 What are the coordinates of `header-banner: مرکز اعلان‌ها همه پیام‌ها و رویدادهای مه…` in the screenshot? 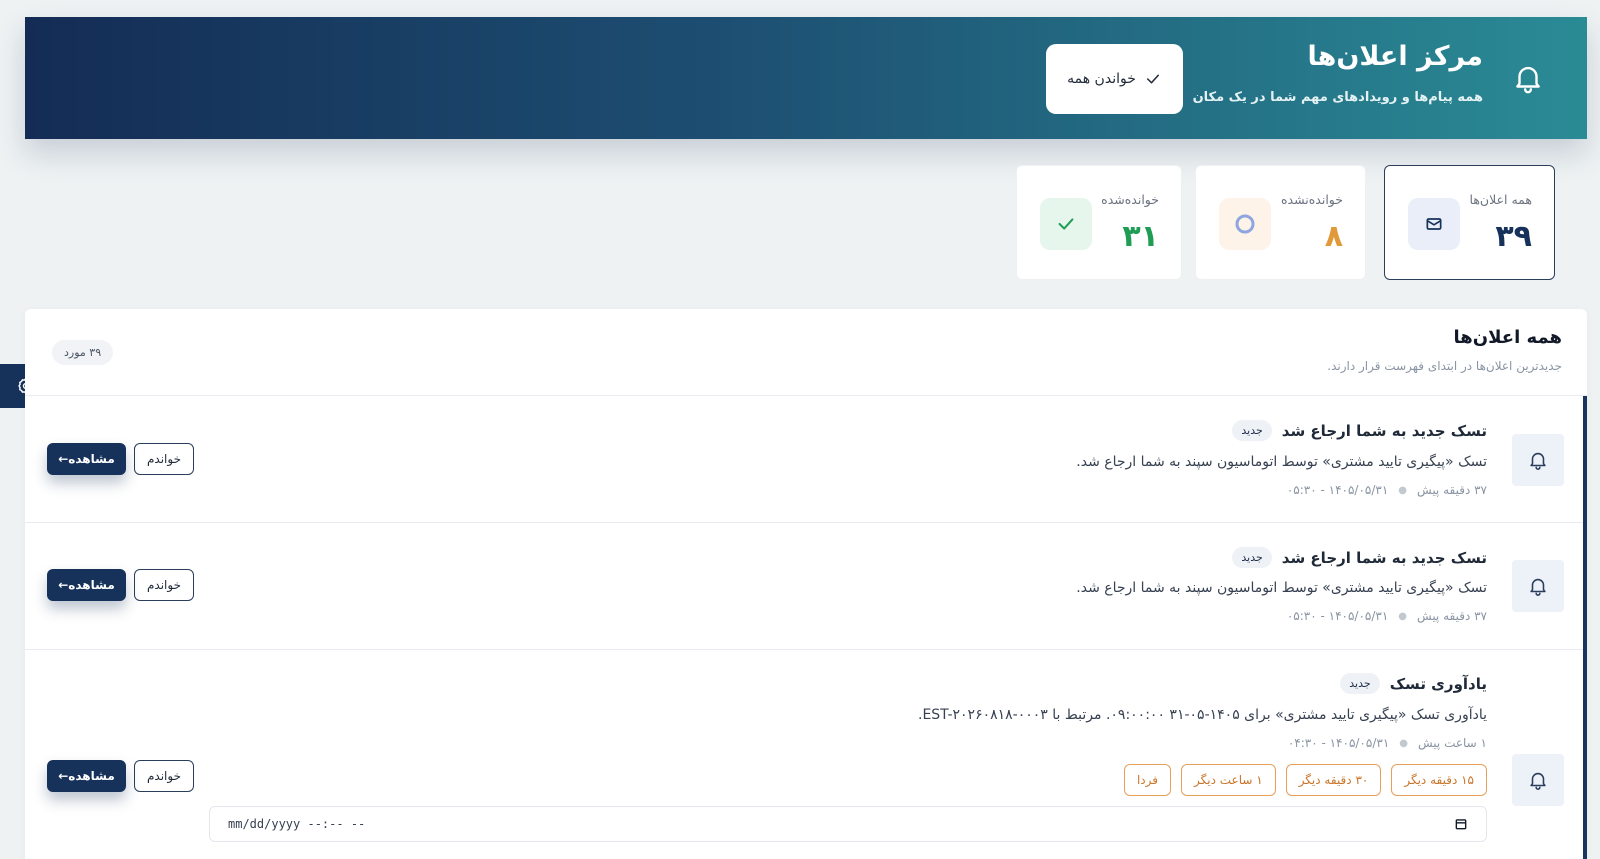 It's located at (806, 78).